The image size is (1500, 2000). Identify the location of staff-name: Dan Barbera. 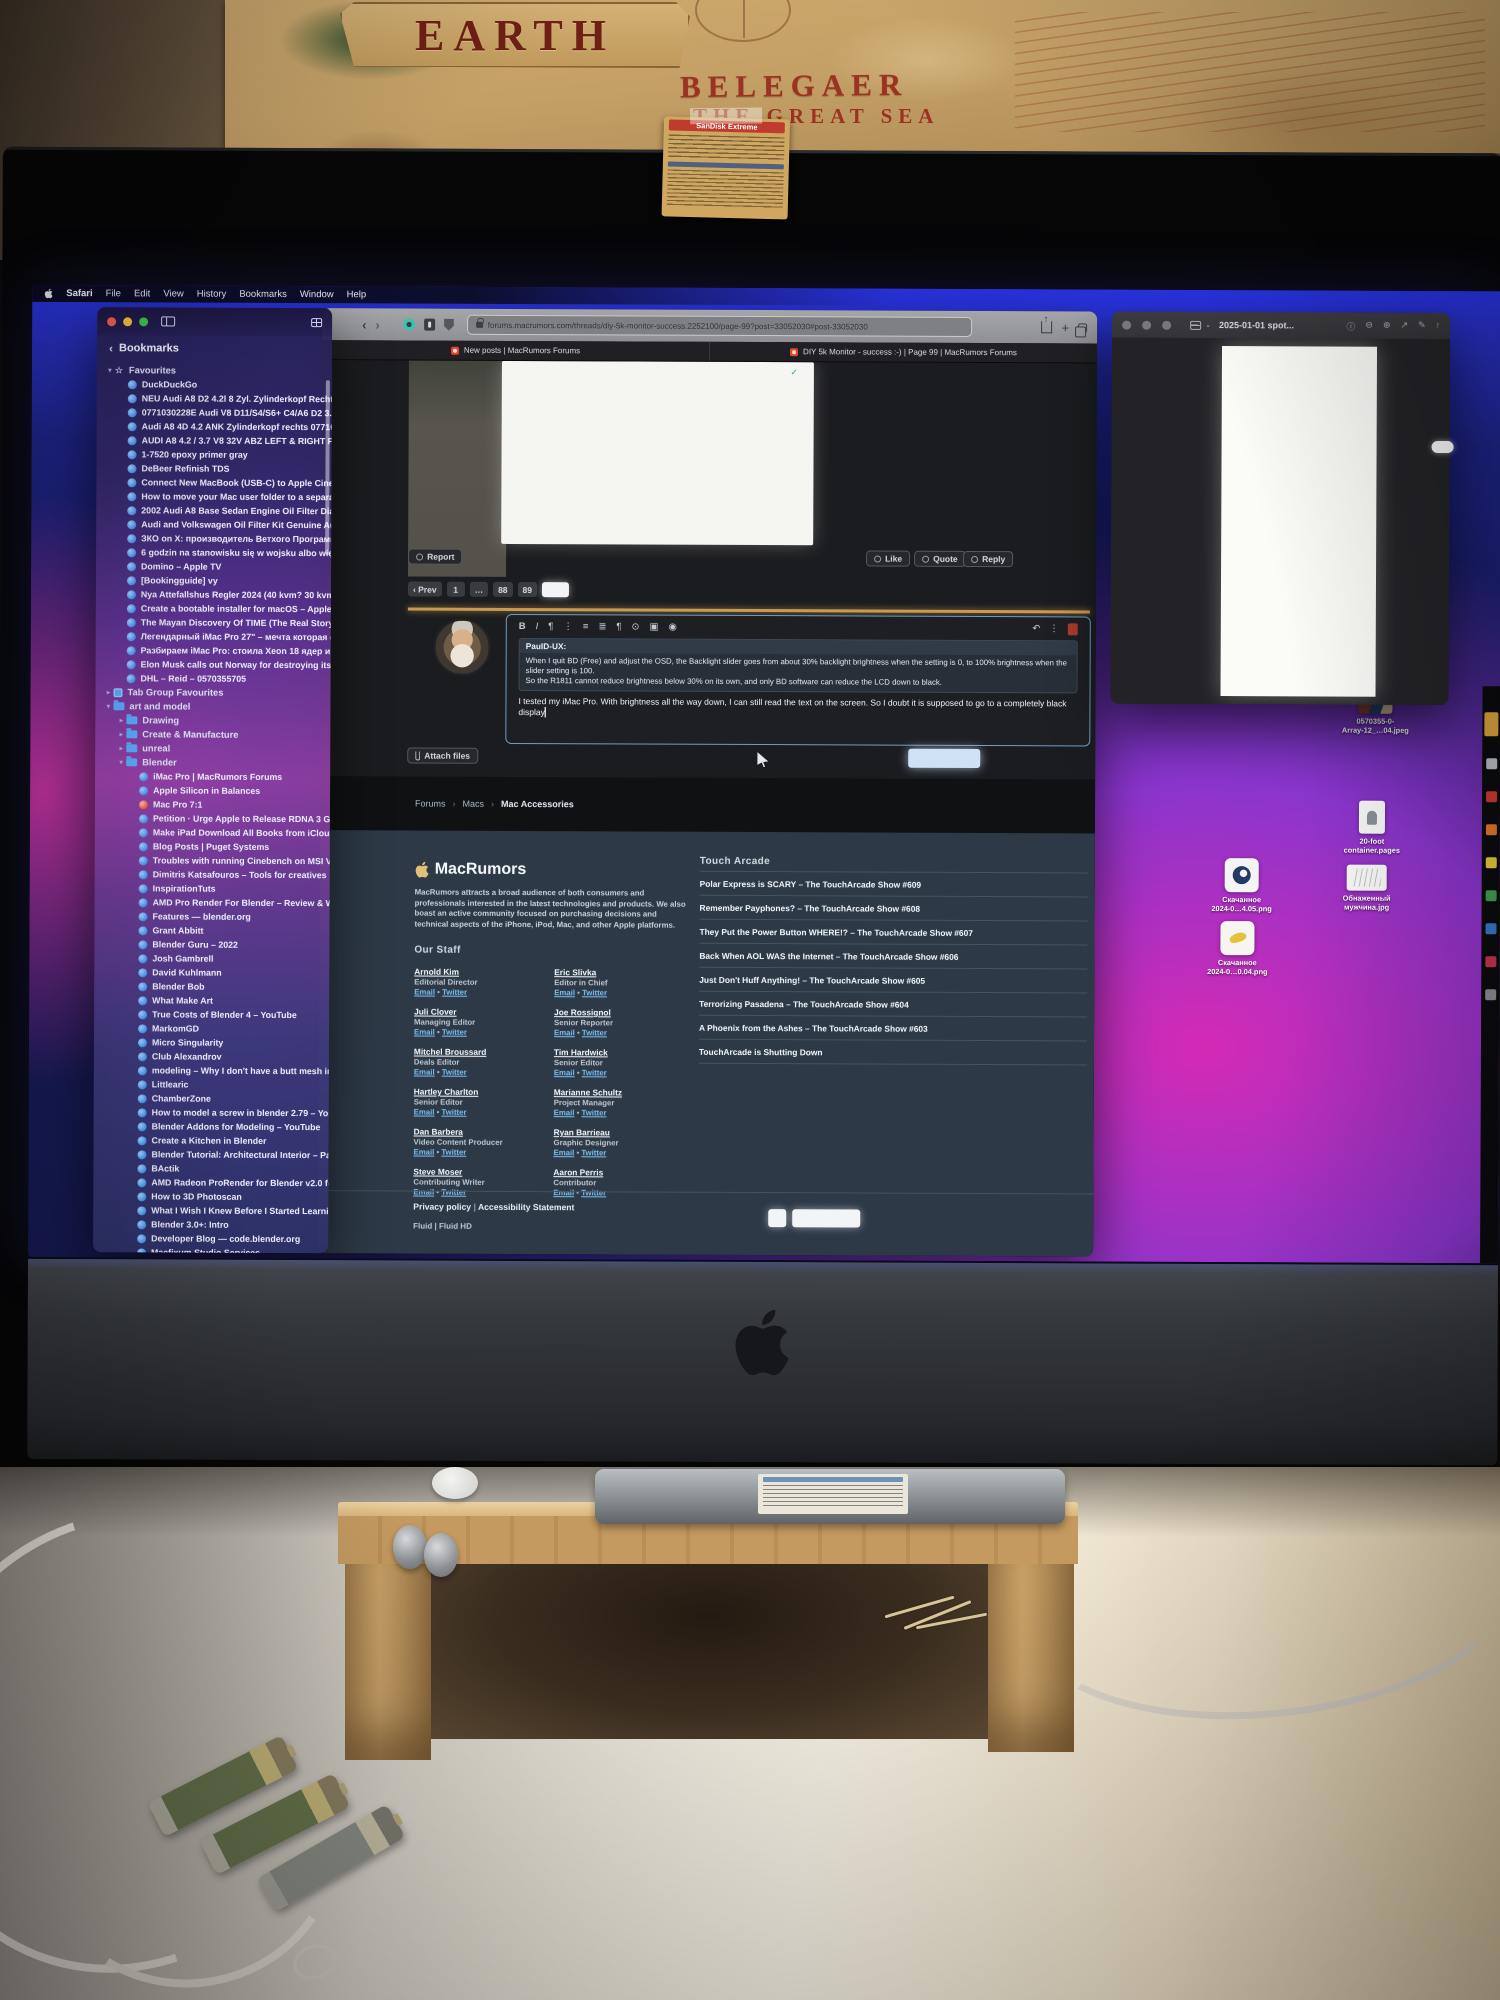
(484, 1132).